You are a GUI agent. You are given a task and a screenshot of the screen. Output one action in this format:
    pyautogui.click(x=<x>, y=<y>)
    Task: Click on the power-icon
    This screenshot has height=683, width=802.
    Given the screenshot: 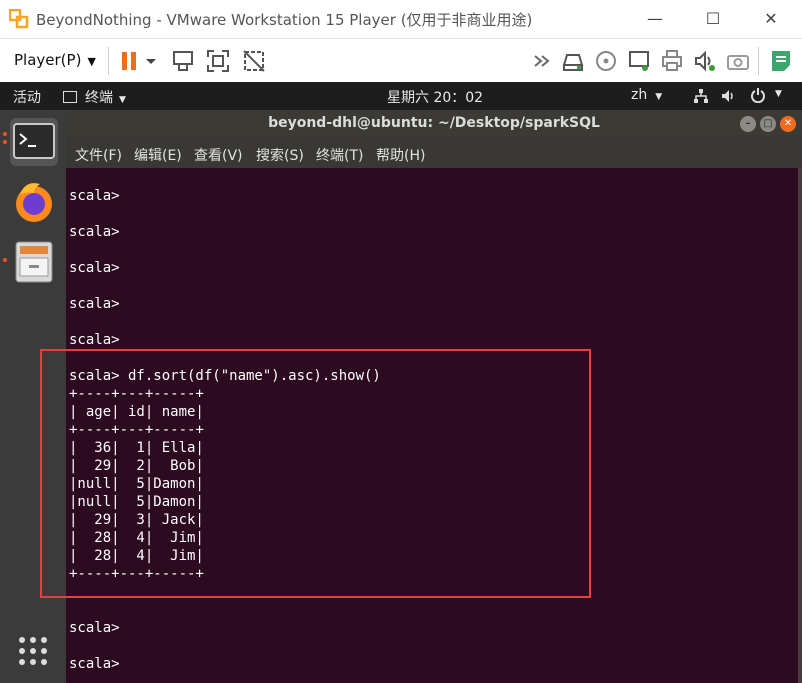 What is the action you would take?
    pyautogui.click(x=758, y=95)
    